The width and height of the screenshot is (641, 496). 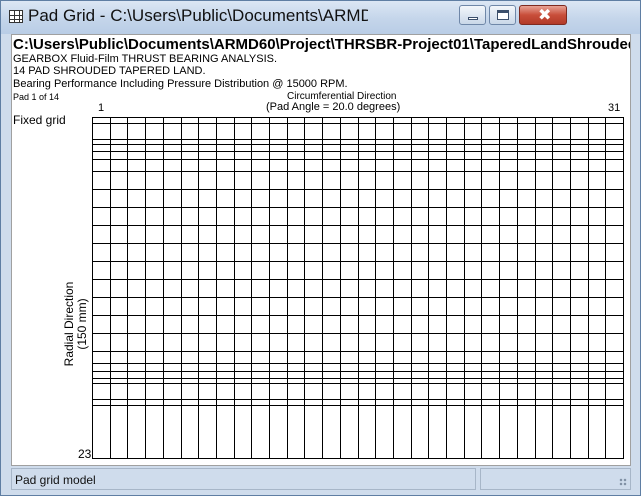 I want to click on pad-label: Pad 1 of 14, so click(x=36, y=97).